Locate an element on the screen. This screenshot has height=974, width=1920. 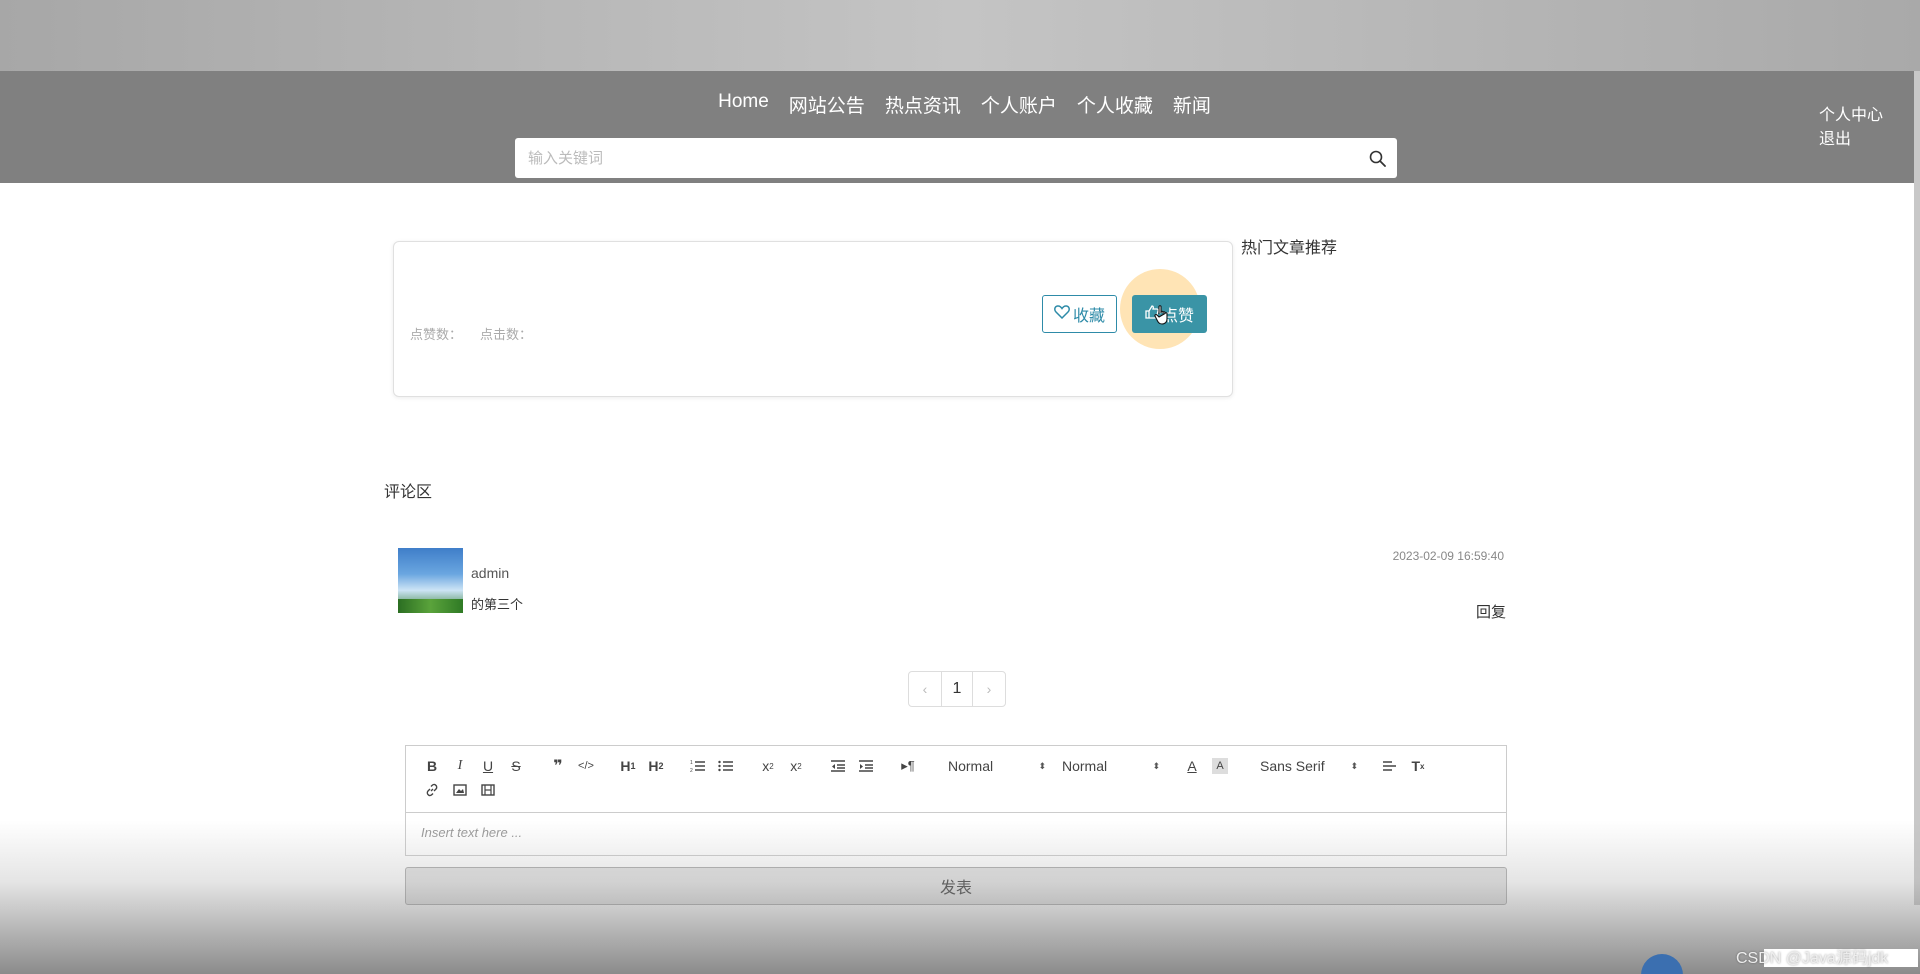
collect-button-label: 收藏 is located at coordinates (1088, 316).